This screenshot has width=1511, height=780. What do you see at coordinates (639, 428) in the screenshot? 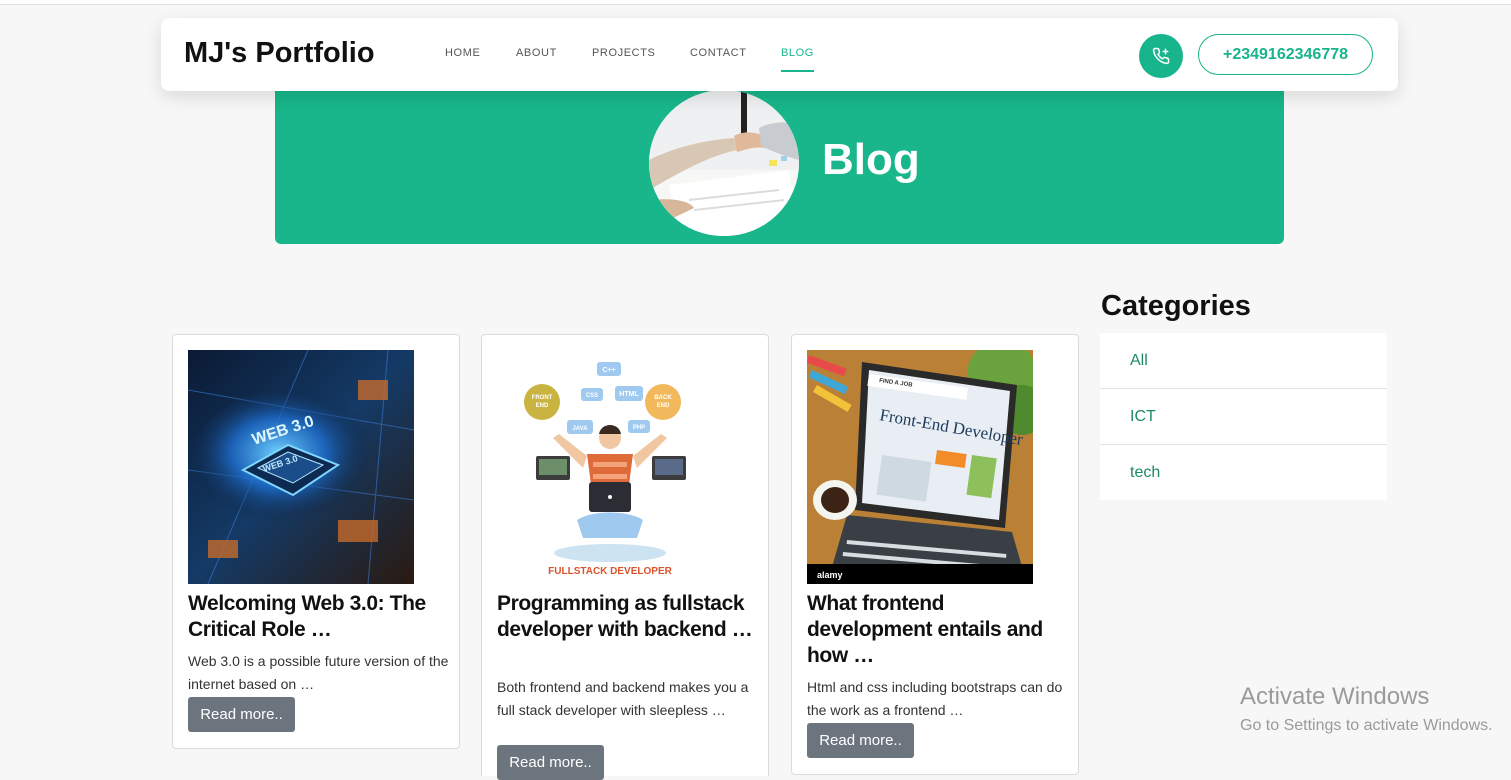
I see `php-label: PHP` at bounding box center [639, 428].